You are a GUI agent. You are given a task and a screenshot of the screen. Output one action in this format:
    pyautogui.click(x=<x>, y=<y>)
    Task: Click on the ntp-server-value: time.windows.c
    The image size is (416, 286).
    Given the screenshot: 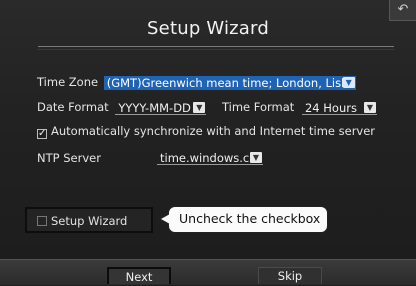 What is the action you would take?
    pyautogui.click(x=205, y=158)
    